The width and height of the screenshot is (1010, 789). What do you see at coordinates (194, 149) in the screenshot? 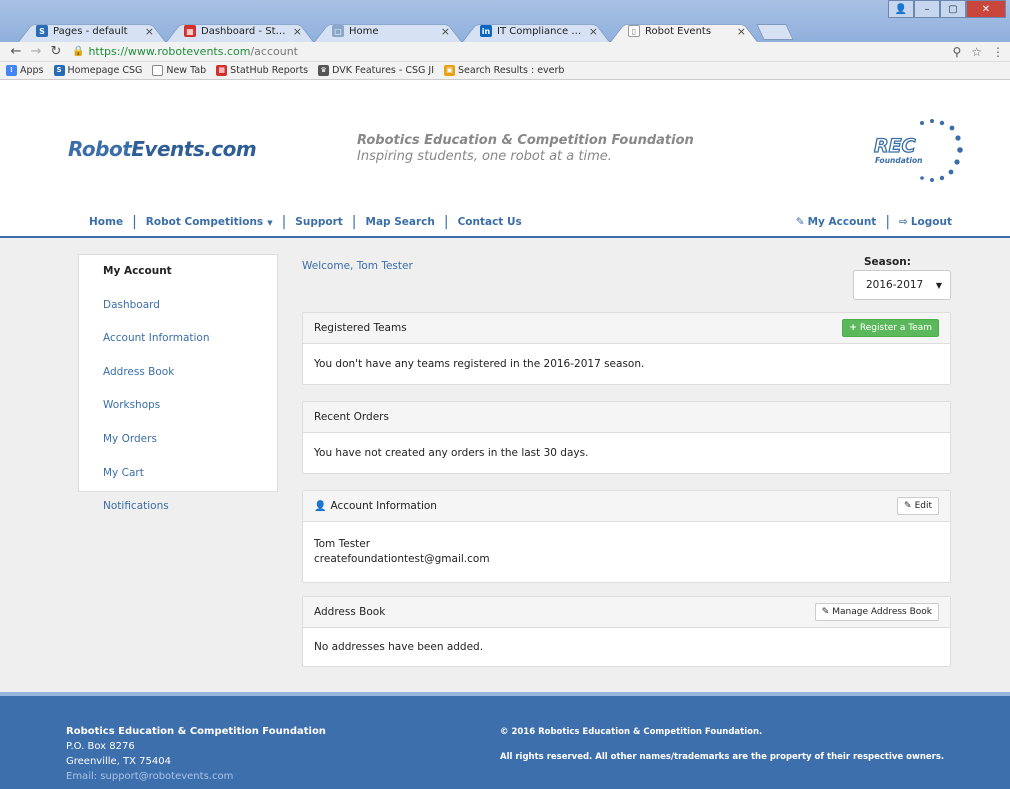
I see `logo-part-events: Events.com` at bounding box center [194, 149].